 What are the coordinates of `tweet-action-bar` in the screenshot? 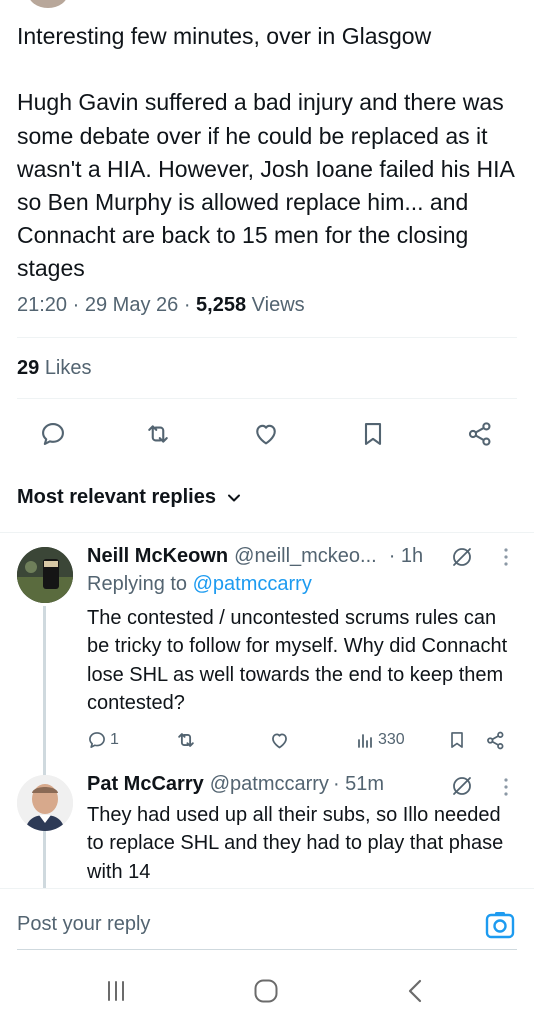 It's located at (267, 434).